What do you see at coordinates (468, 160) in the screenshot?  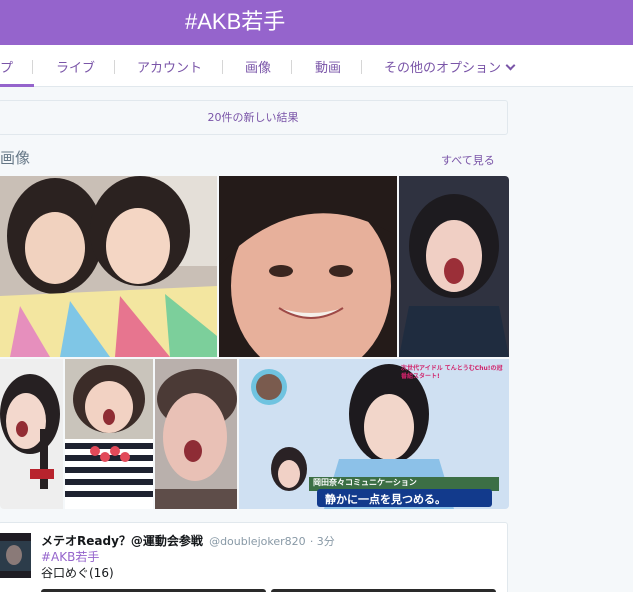 I see `see-all-link: すべて見る` at bounding box center [468, 160].